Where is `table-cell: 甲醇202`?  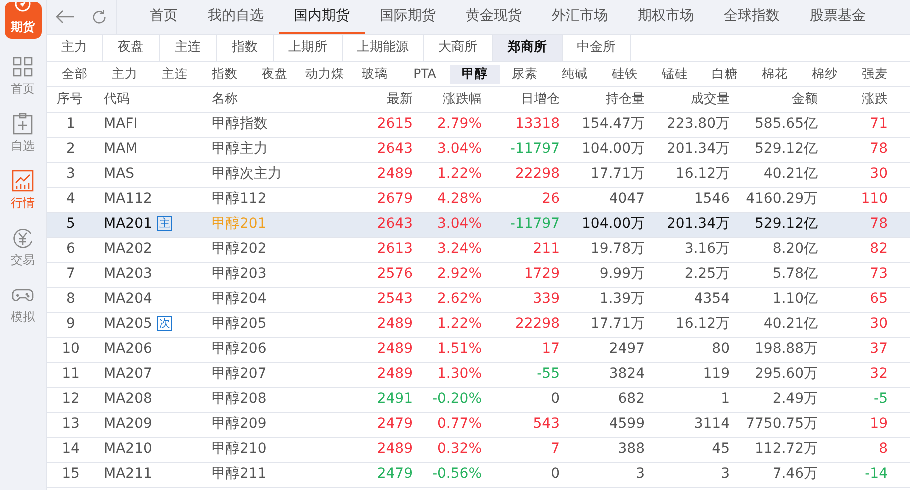
table-cell: 甲醇202 is located at coordinates (266, 249).